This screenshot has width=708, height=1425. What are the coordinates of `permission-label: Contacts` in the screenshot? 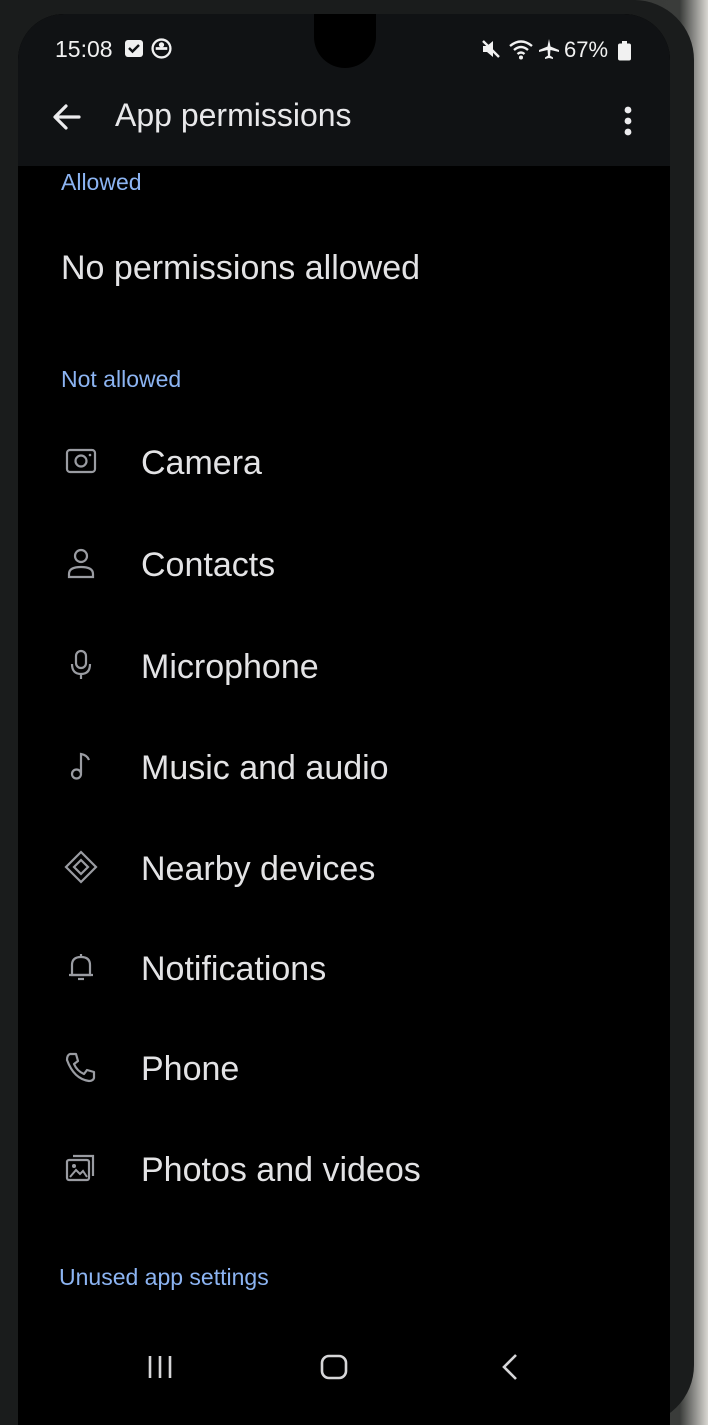 It's located at (208, 565).